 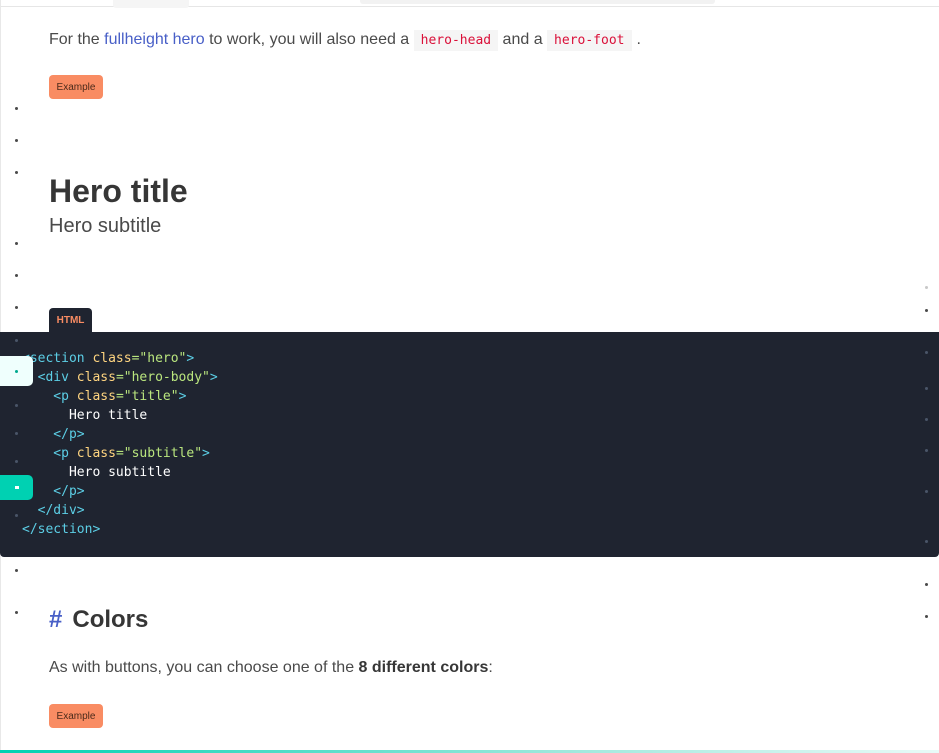 I want to click on intro-text: and a, so click(x=523, y=39).